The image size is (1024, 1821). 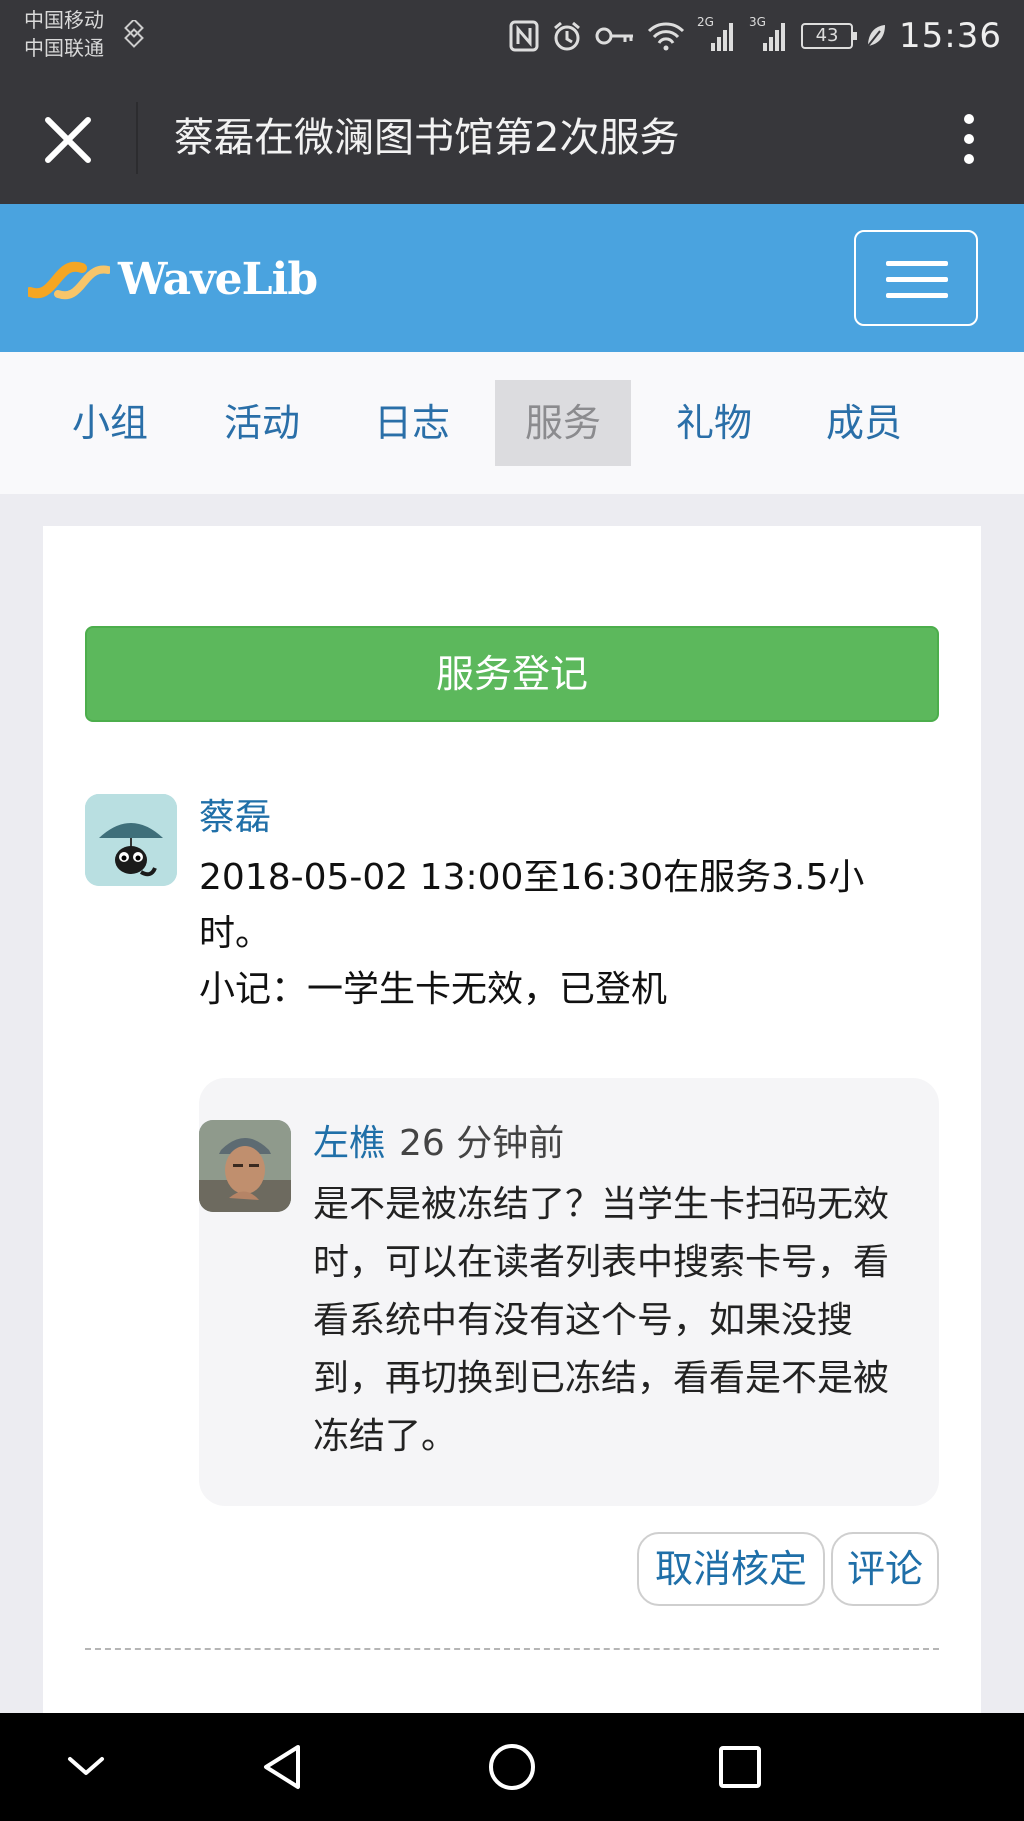 What do you see at coordinates (876, 36) in the screenshot?
I see `leaf-icon` at bounding box center [876, 36].